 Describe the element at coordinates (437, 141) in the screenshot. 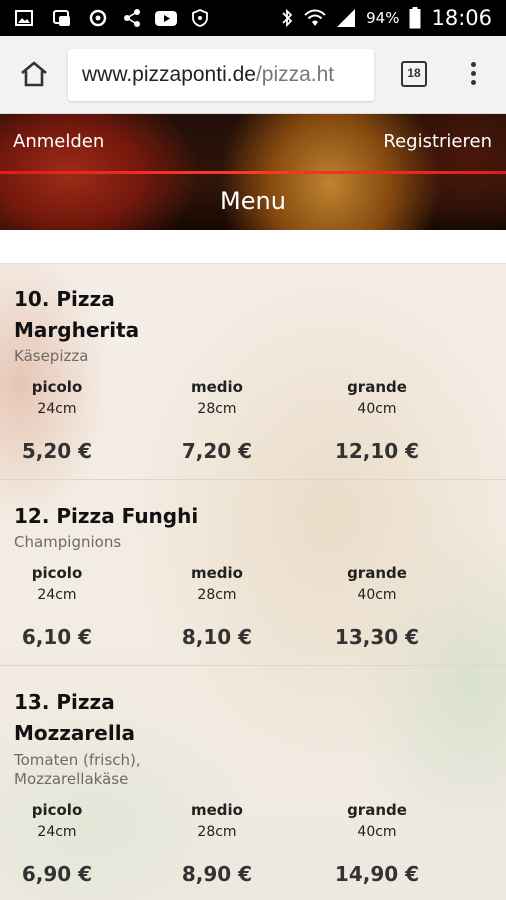

I see `register-link: Registrieren` at that location.